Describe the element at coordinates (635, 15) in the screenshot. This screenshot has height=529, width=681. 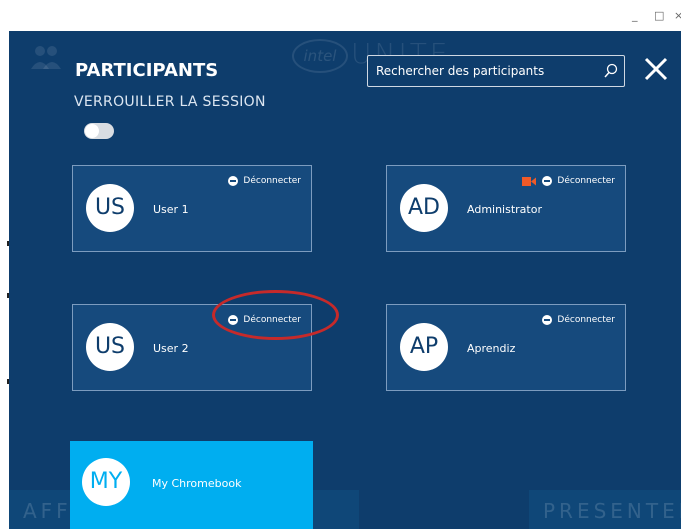
I see `minimize-button: _` at that location.